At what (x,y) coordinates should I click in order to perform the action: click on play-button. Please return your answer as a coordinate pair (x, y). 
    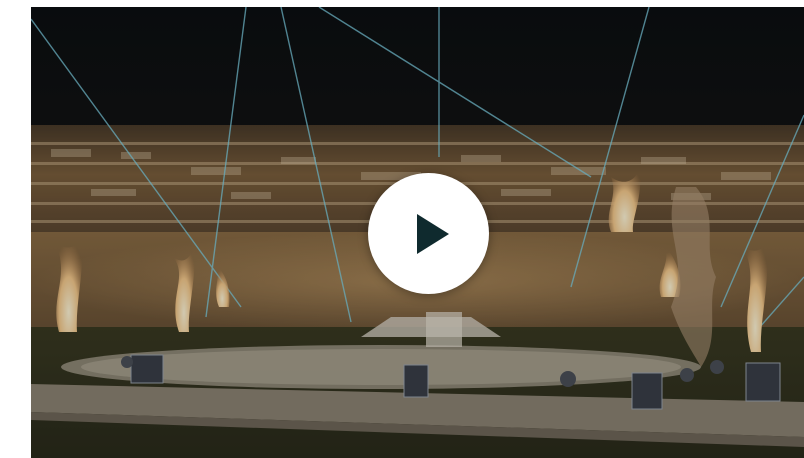
    Looking at the image, I should click on (428, 233).